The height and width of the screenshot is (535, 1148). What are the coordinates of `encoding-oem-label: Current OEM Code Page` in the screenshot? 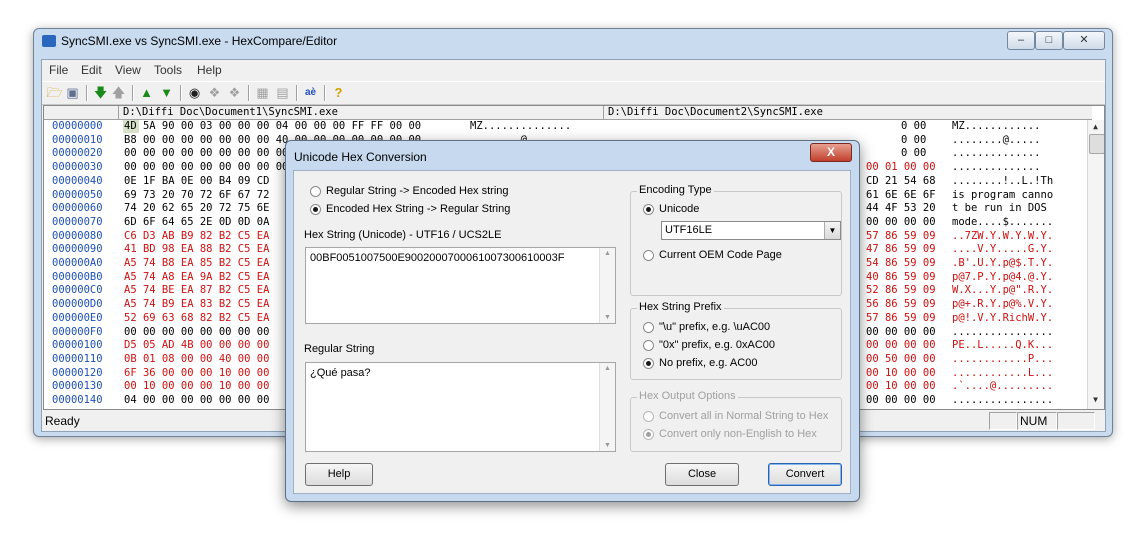 It's located at (720, 255).